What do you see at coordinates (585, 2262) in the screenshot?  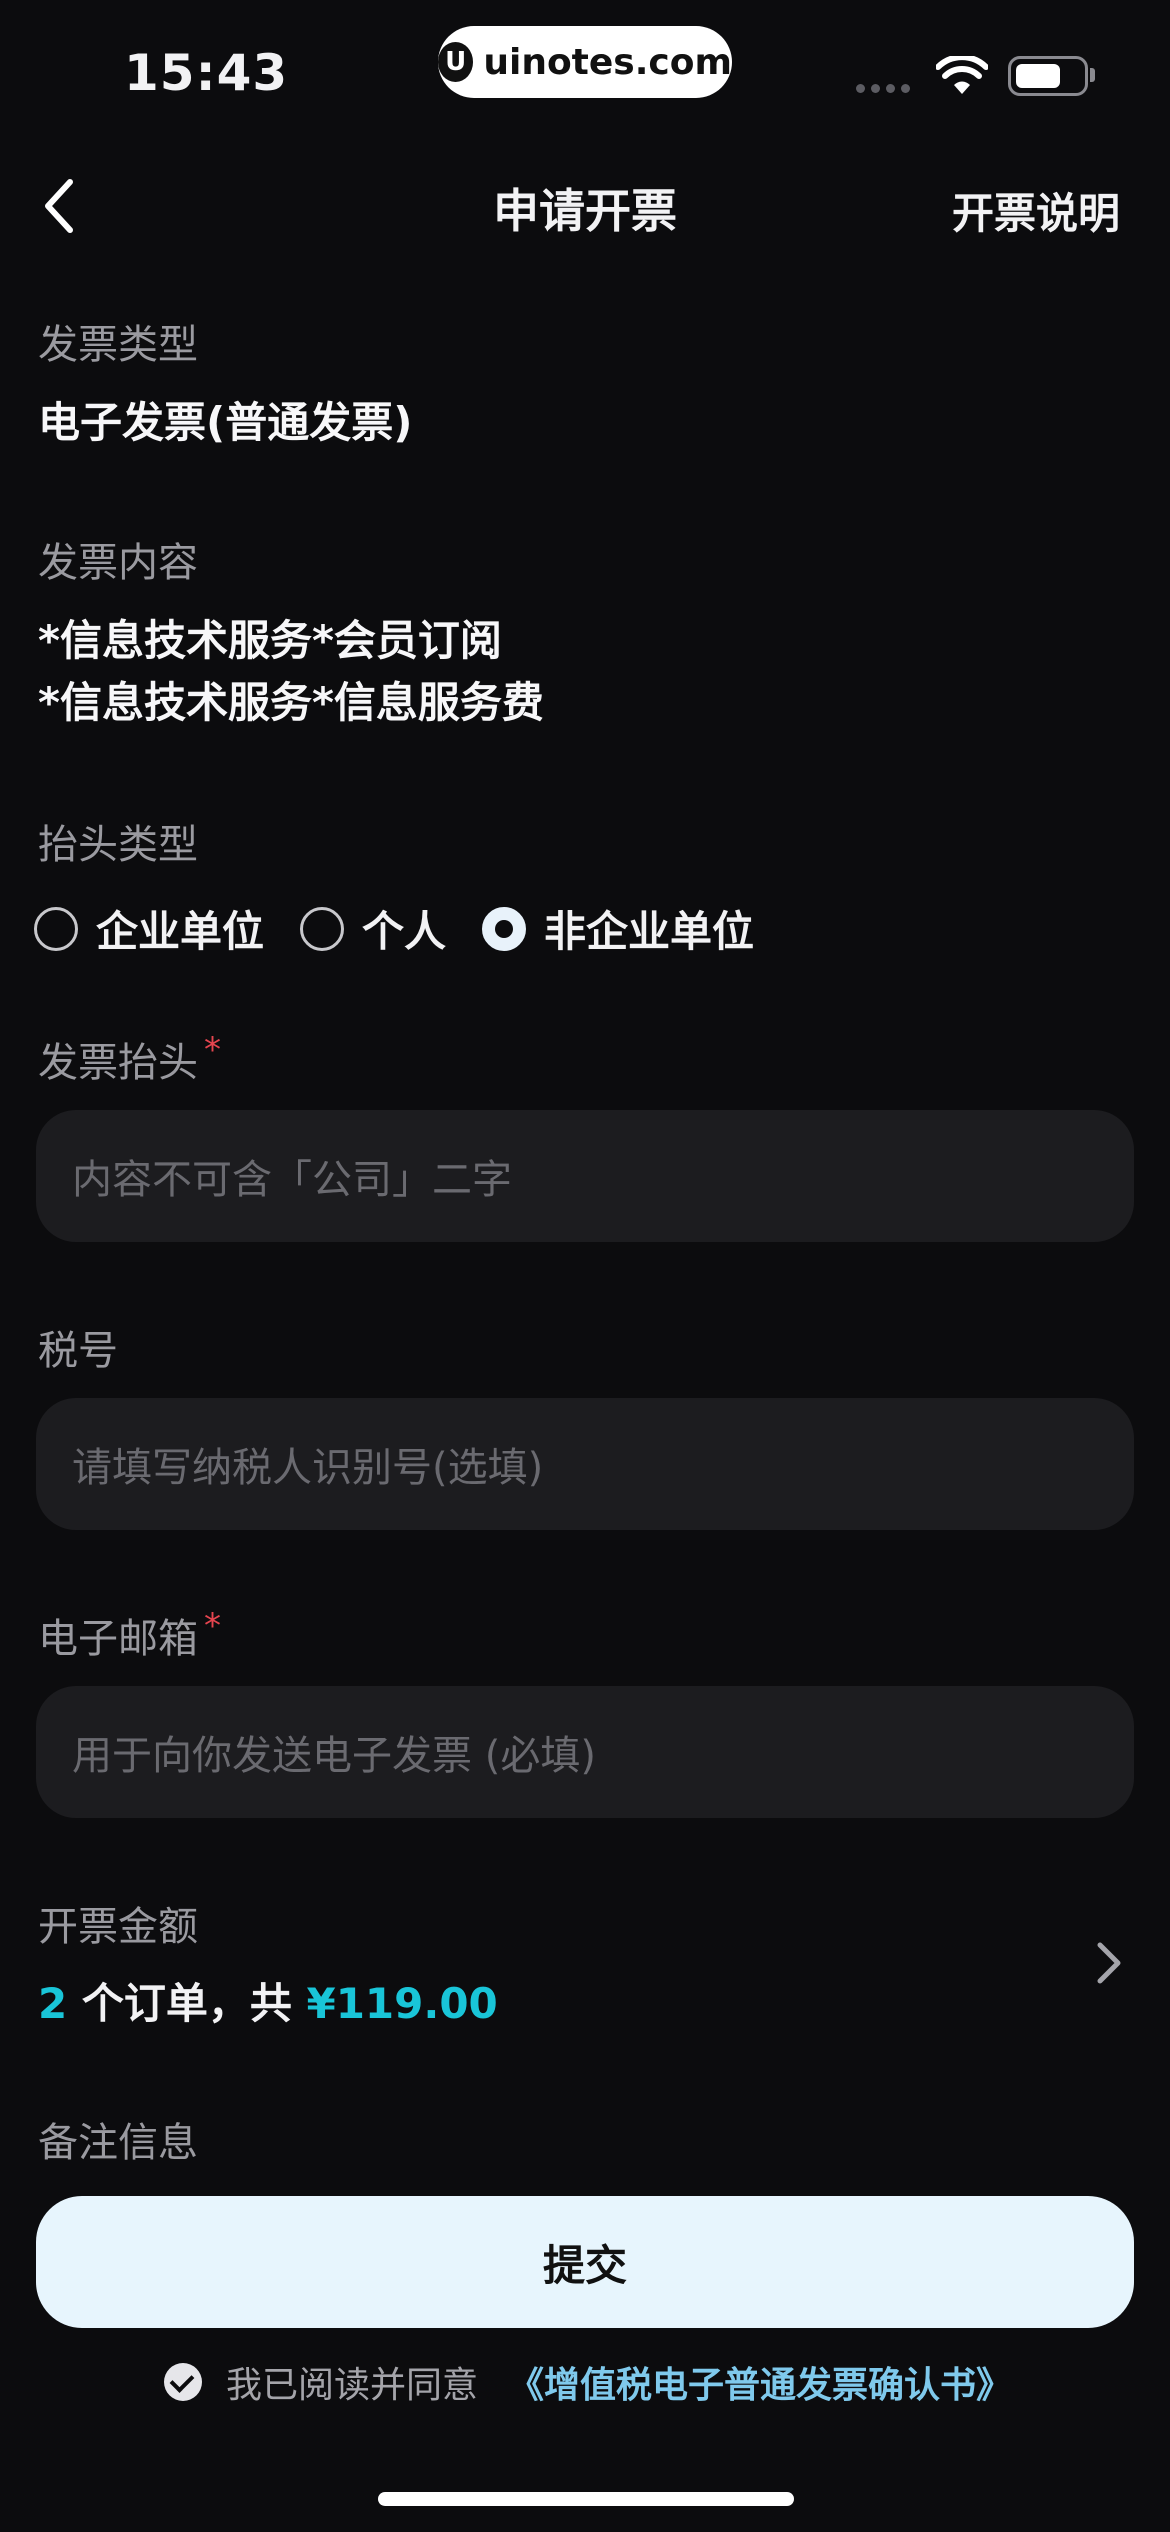 I see `submit-button: 提交` at bounding box center [585, 2262].